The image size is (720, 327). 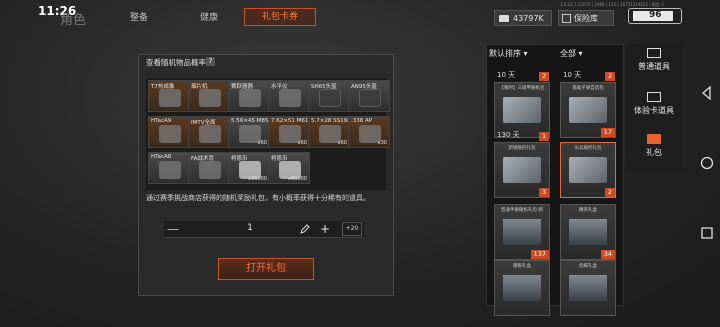 What do you see at coordinates (329, 132) in the screenshot?
I see `reward-item: 5.7×28 SS198 x60` at bounding box center [329, 132].